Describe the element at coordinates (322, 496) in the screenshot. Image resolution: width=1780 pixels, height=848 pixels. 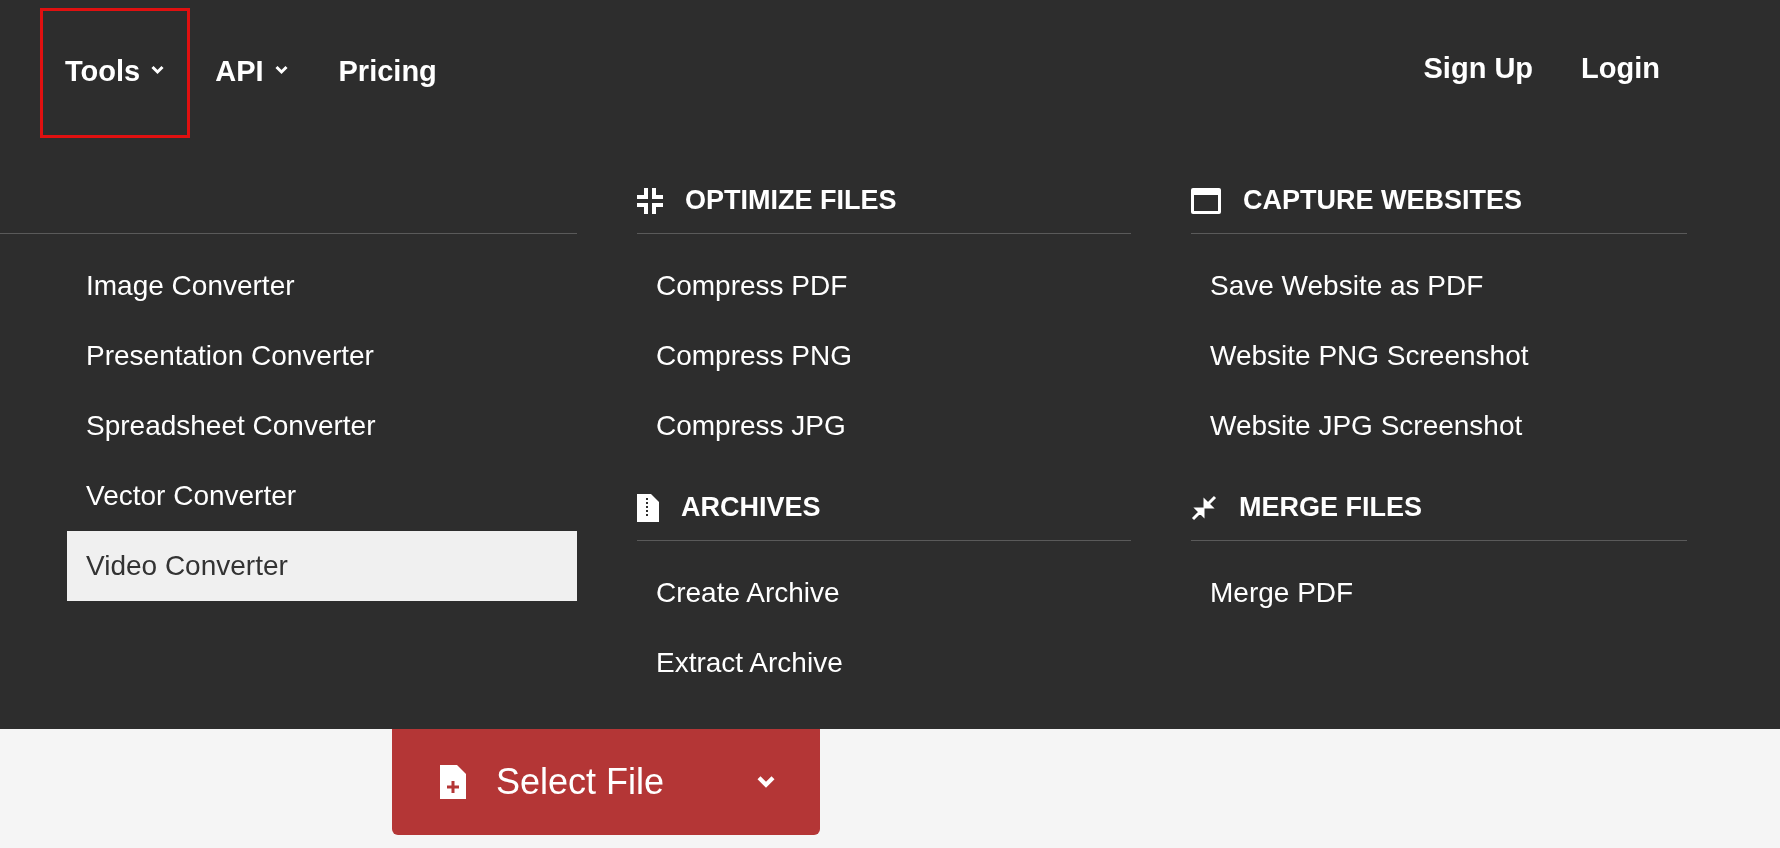
I see `menu-item: Vector Converter` at that location.